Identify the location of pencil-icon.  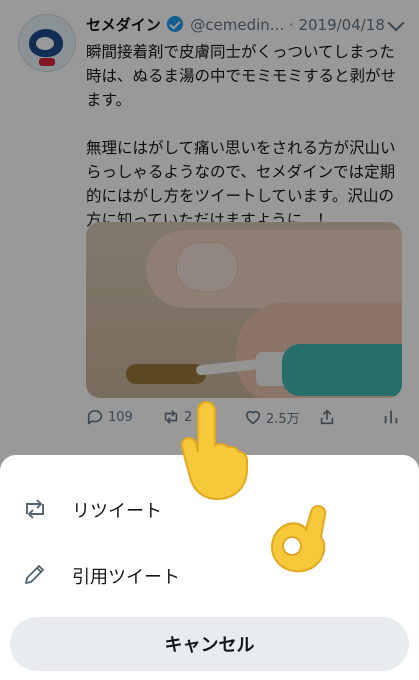
(34, 574).